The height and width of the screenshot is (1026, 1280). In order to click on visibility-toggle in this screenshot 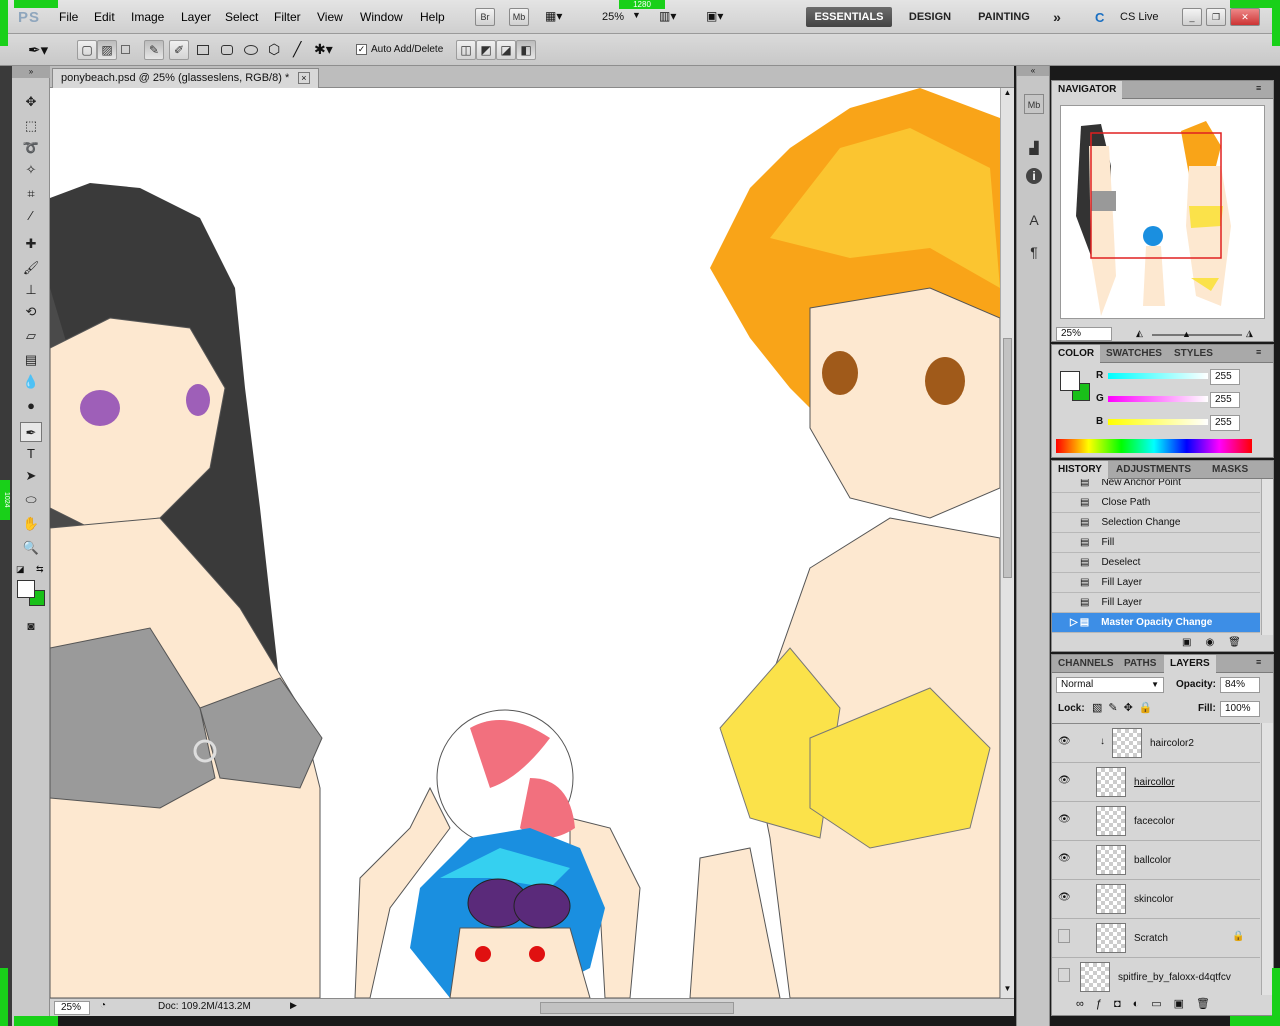, I will do `click(1064, 975)`.